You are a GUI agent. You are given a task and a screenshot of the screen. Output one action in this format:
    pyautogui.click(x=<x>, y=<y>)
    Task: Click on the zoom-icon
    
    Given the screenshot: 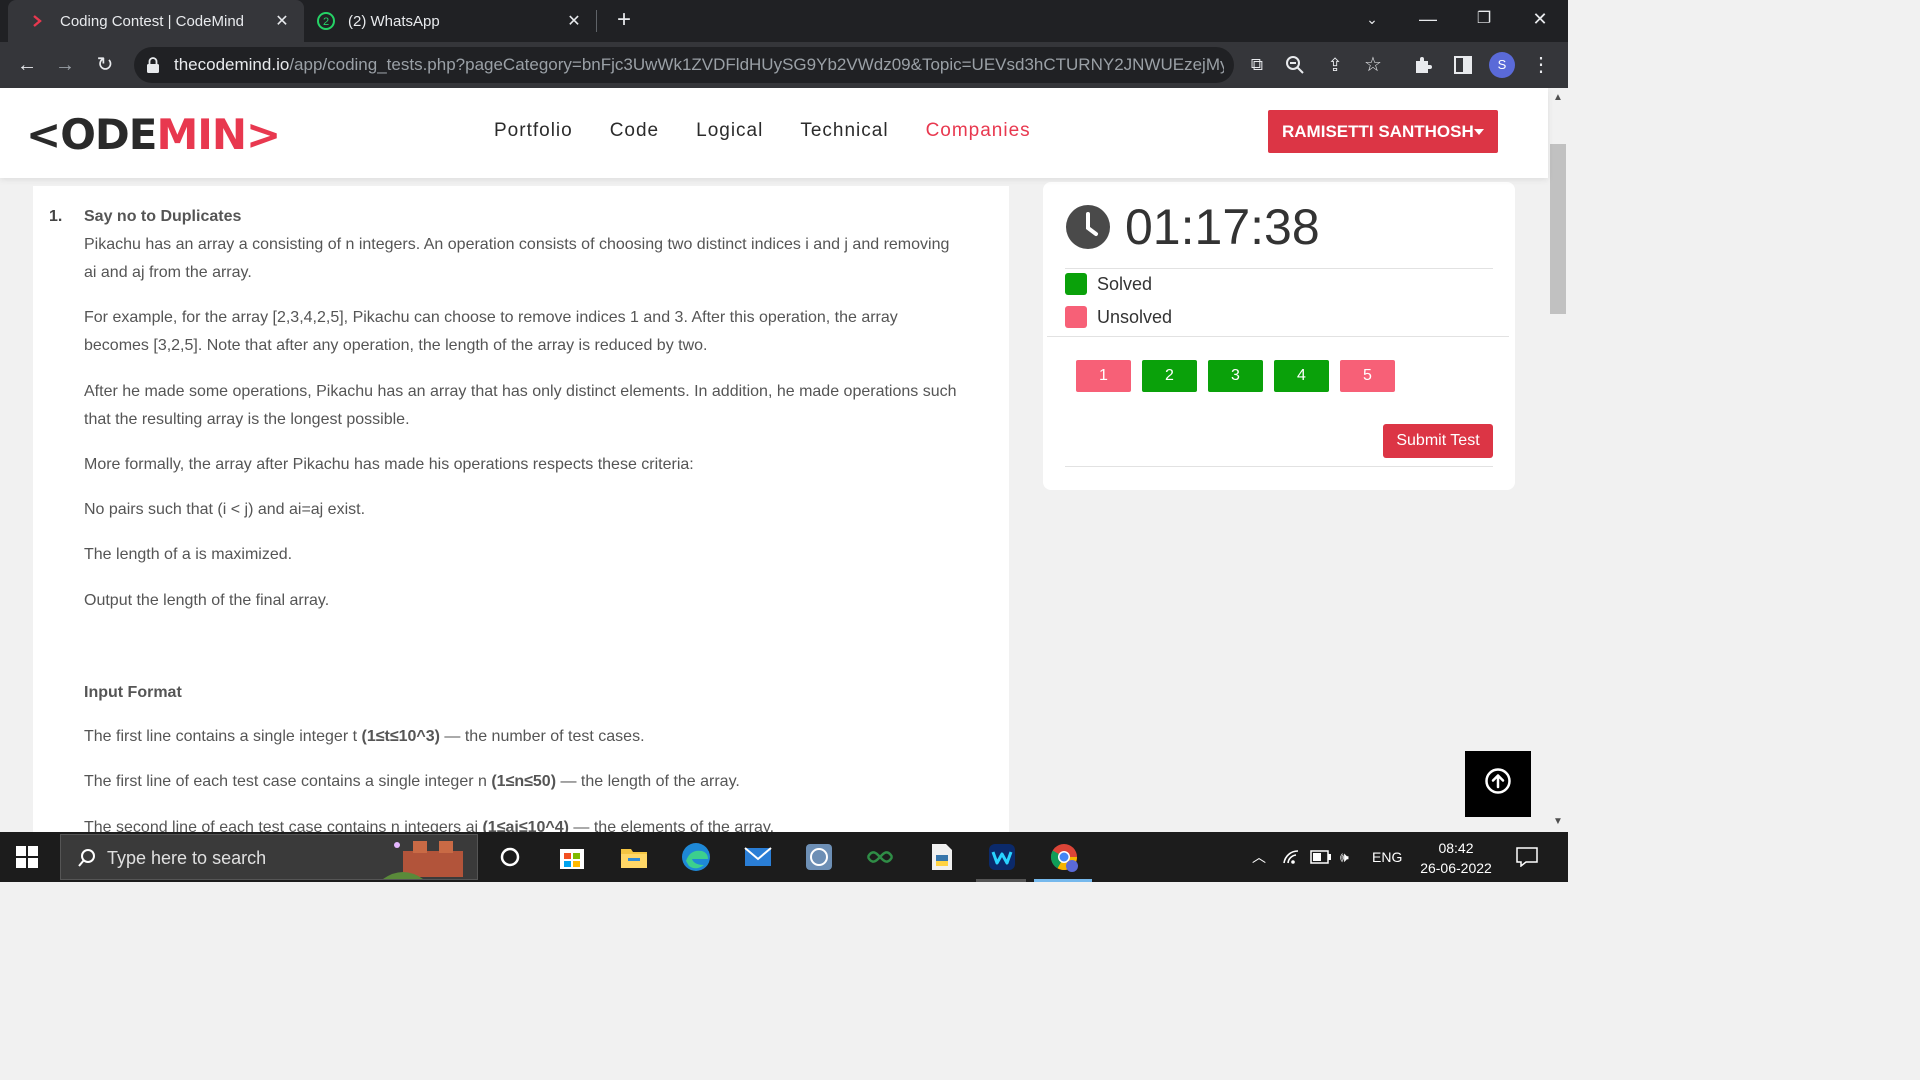 What is the action you would take?
    pyautogui.click(x=1295, y=65)
    